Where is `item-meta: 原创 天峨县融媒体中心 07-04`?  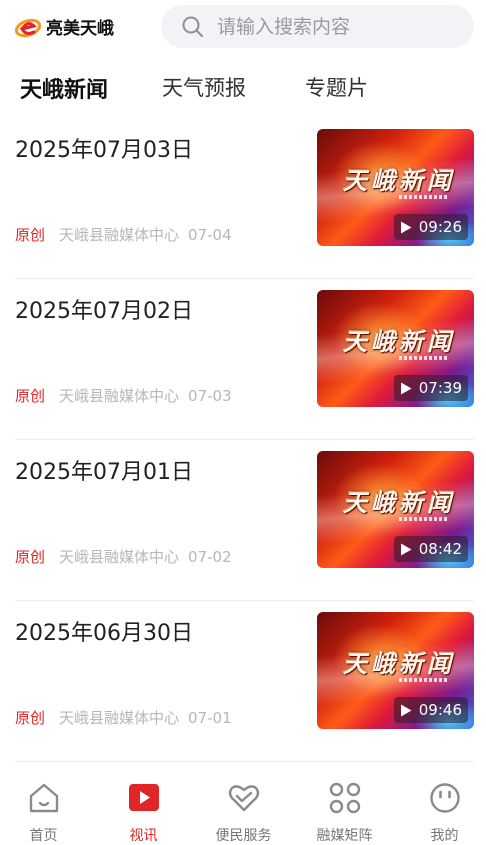 item-meta: 原创 天峨县融媒体中心 07-04 is located at coordinates (123, 234).